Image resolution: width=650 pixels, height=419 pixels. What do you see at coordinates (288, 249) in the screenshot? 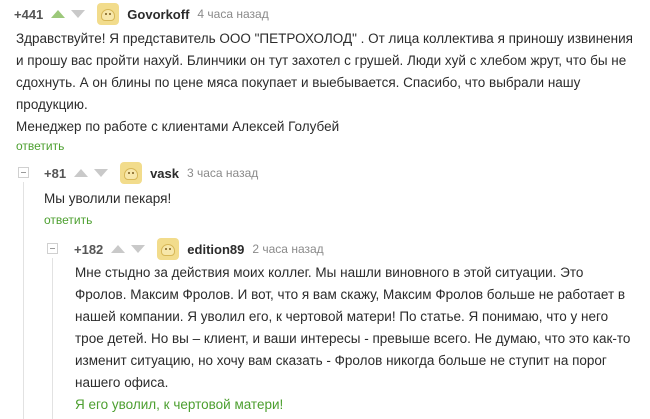
I see `comment-time: 2 часа назад` at bounding box center [288, 249].